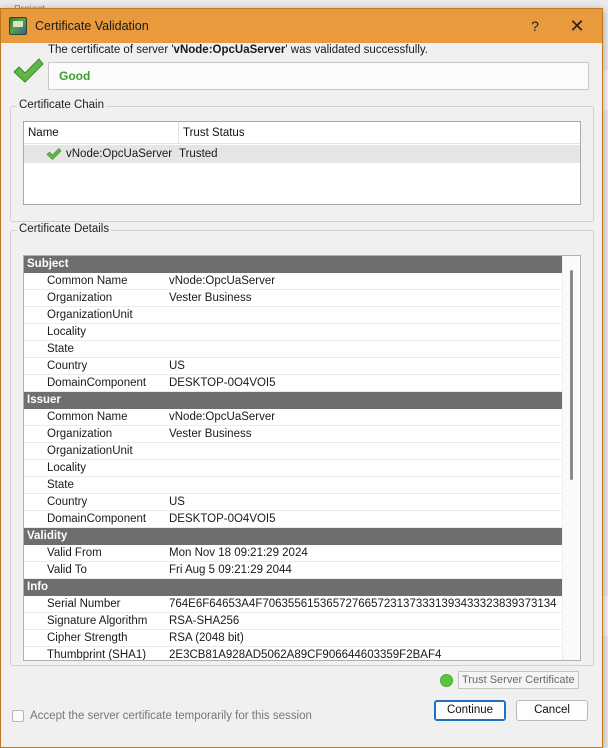  Describe the element at coordinates (111, 50) in the screenshot. I see `message-prefix: The certificate of server '` at that location.